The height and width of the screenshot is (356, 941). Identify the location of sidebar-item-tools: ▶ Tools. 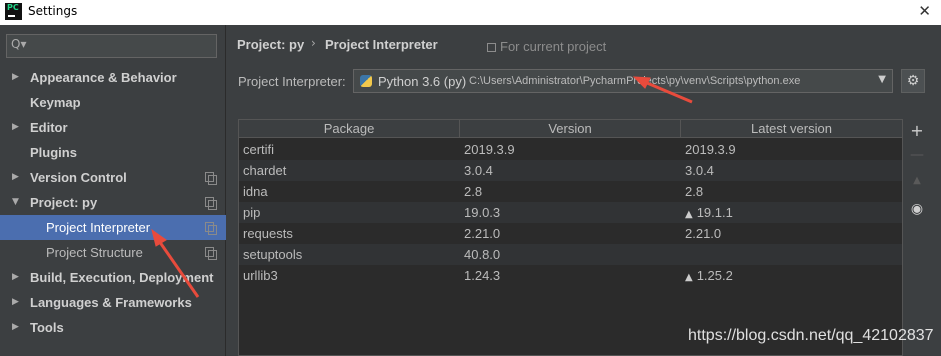
(113, 327).